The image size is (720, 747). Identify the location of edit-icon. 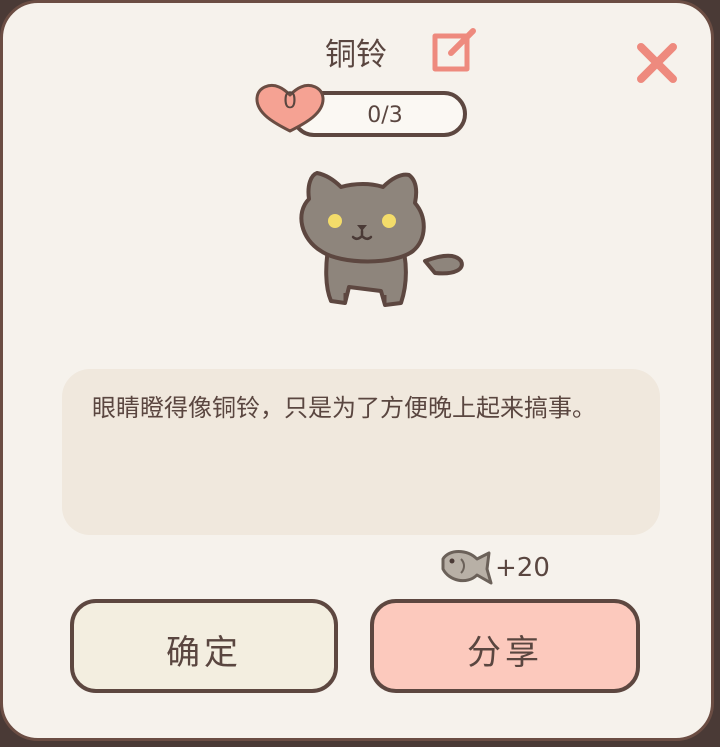
(456, 51).